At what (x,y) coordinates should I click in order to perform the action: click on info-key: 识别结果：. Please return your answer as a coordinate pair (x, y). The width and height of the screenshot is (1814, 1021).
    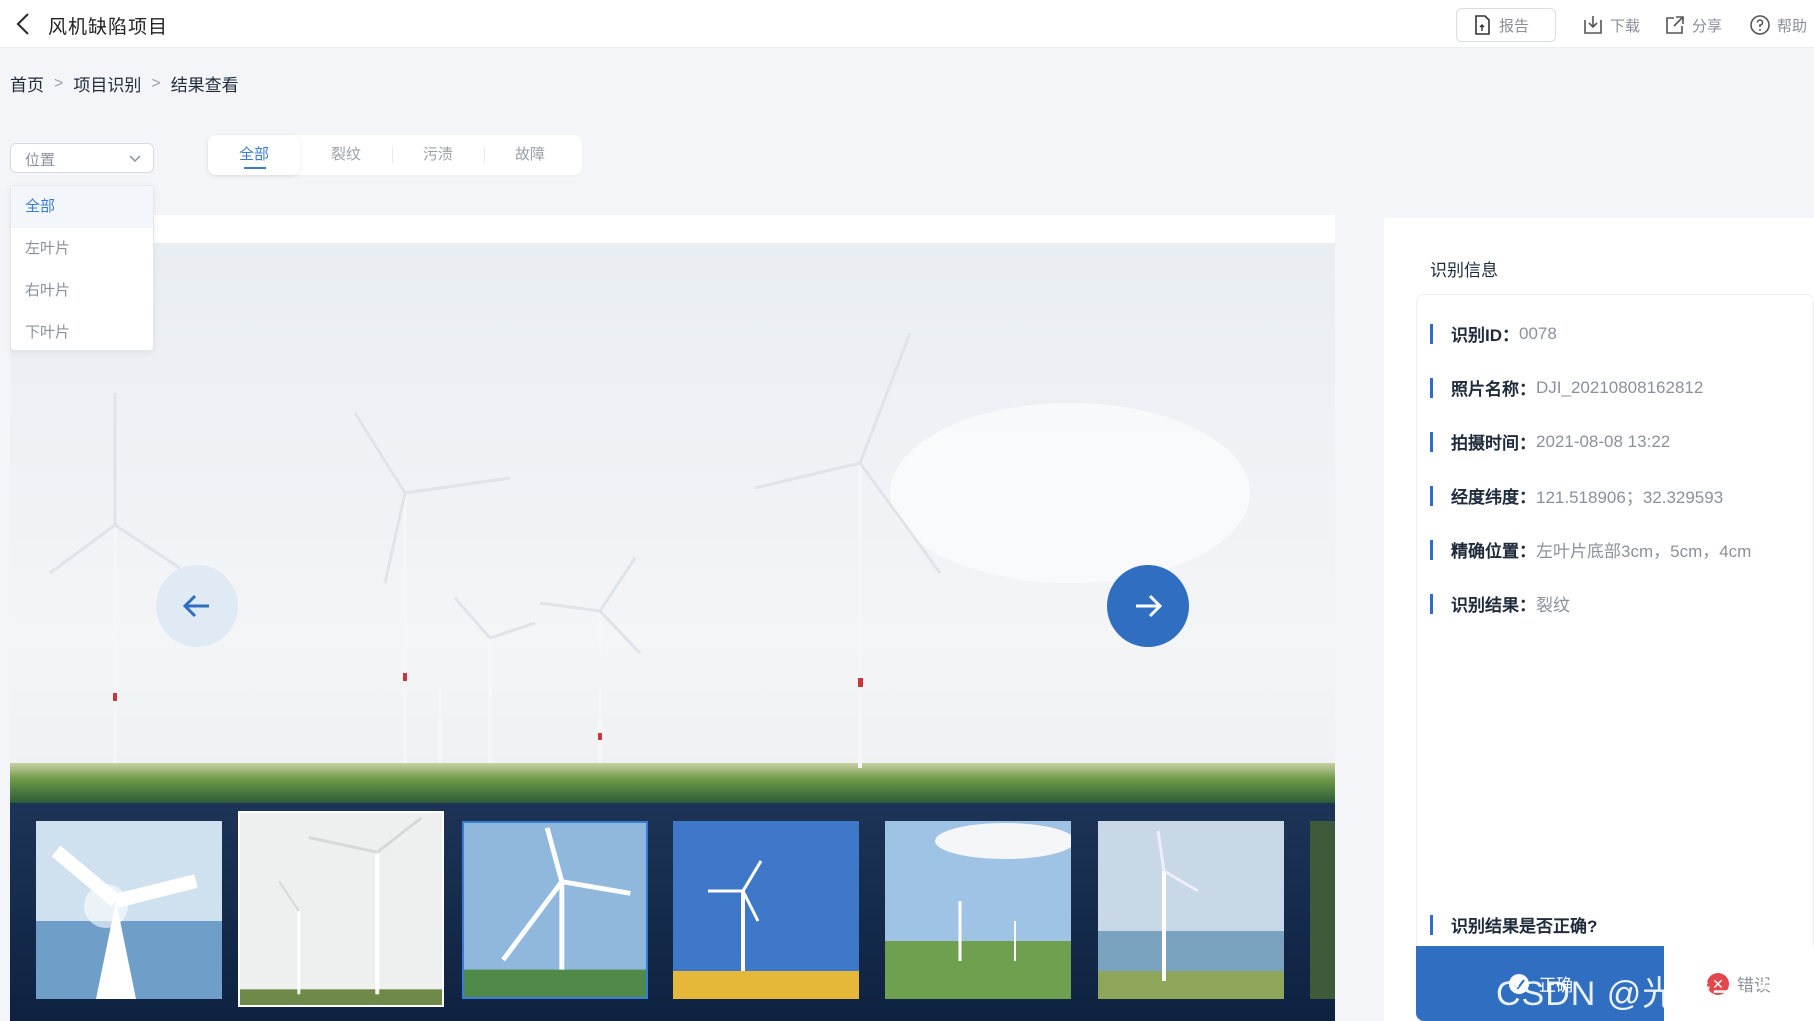
    Looking at the image, I should click on (1493, 605).